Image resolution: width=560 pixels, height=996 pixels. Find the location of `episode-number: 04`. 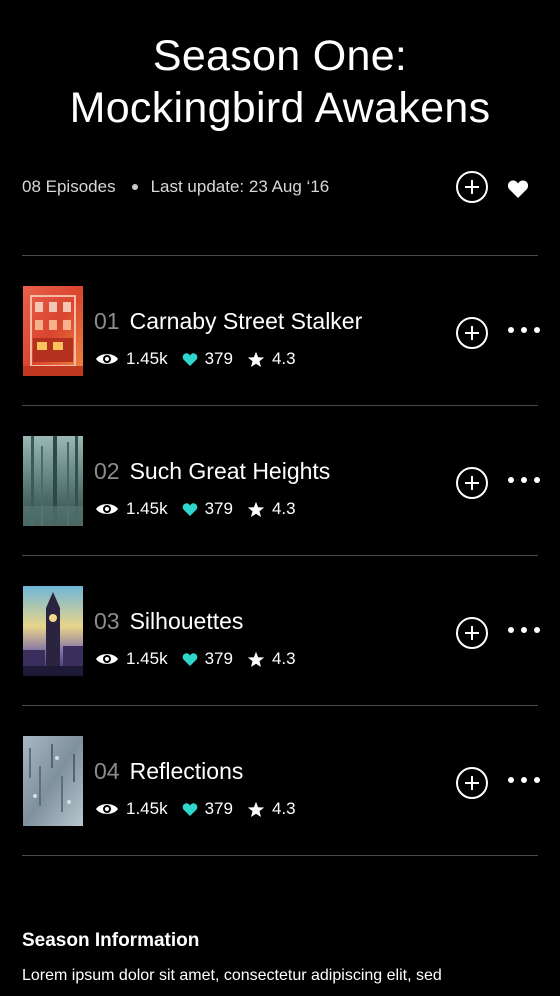

episode-number: 04 is located at coordinates (107, 771).